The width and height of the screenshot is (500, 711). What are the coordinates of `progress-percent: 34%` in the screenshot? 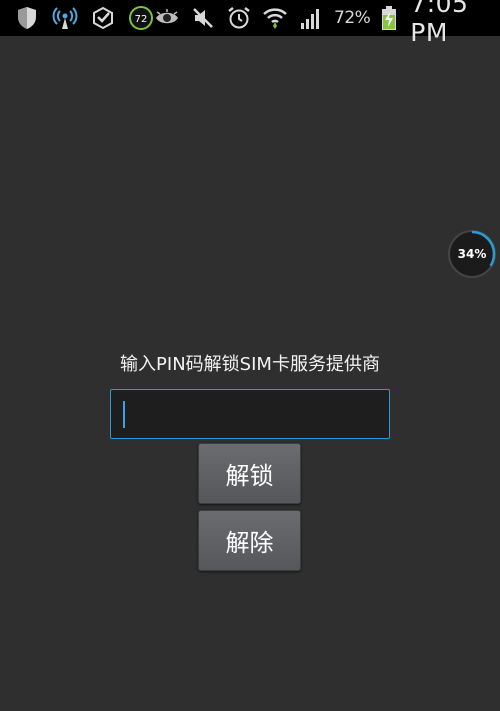 It's located at (472, 254).